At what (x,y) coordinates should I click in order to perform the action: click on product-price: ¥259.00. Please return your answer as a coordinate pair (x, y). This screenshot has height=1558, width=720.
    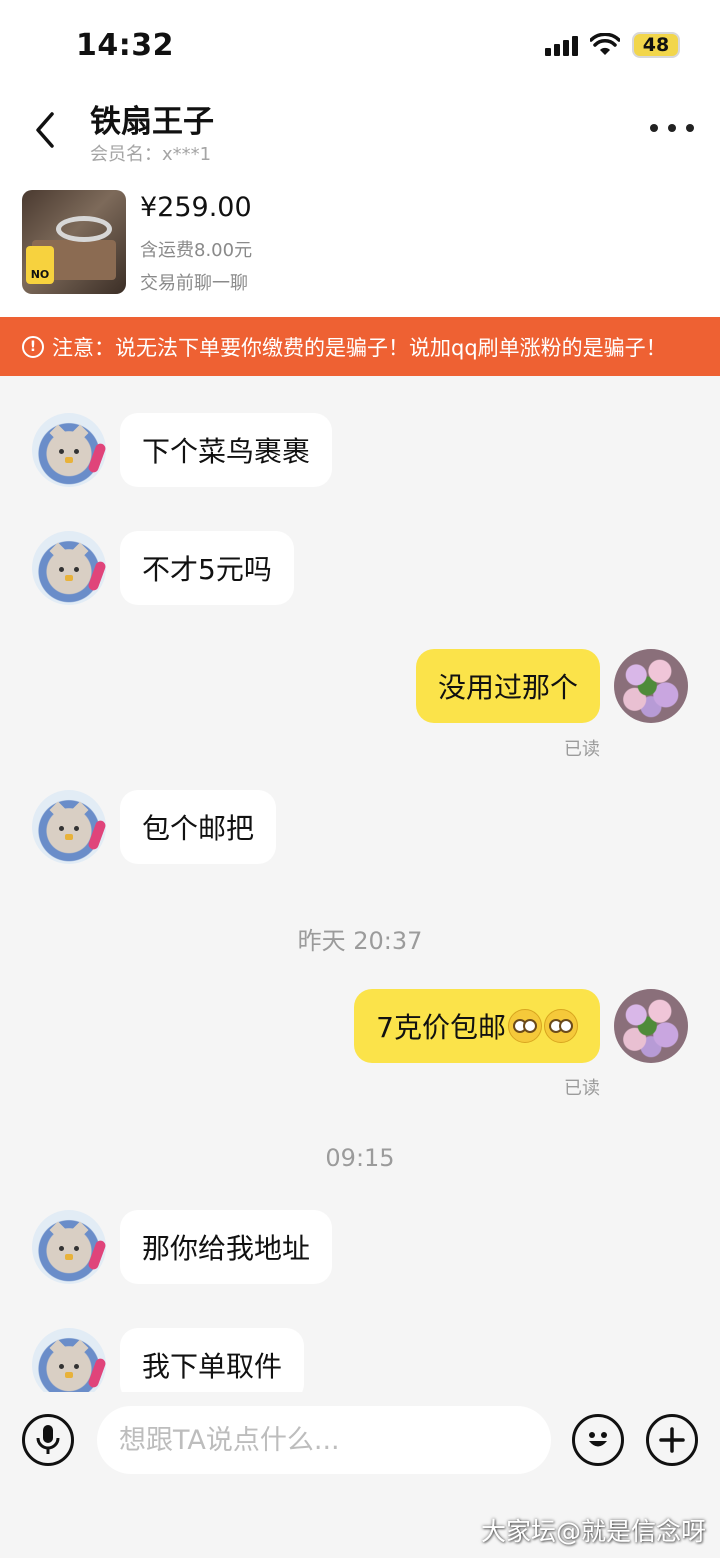
    Looking at the image, I should click on (196, 207).